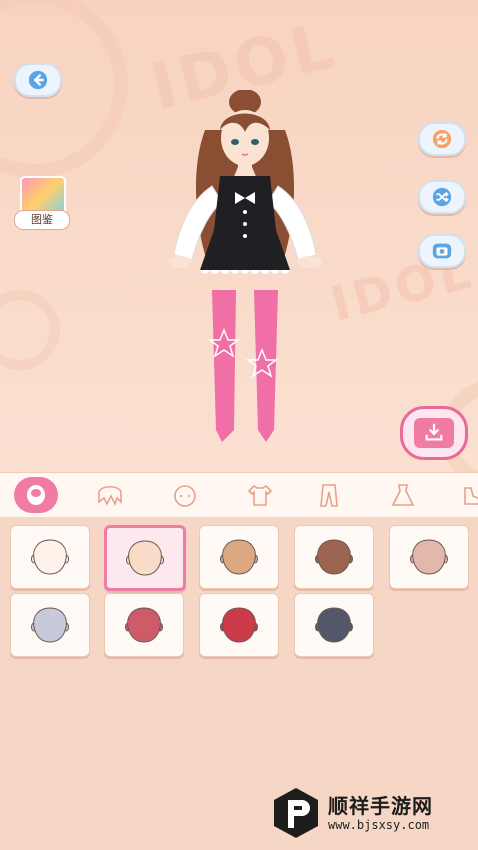 The height and width of the screenshot is (850, 478). I want to click on face-icon, so click(36, 495).